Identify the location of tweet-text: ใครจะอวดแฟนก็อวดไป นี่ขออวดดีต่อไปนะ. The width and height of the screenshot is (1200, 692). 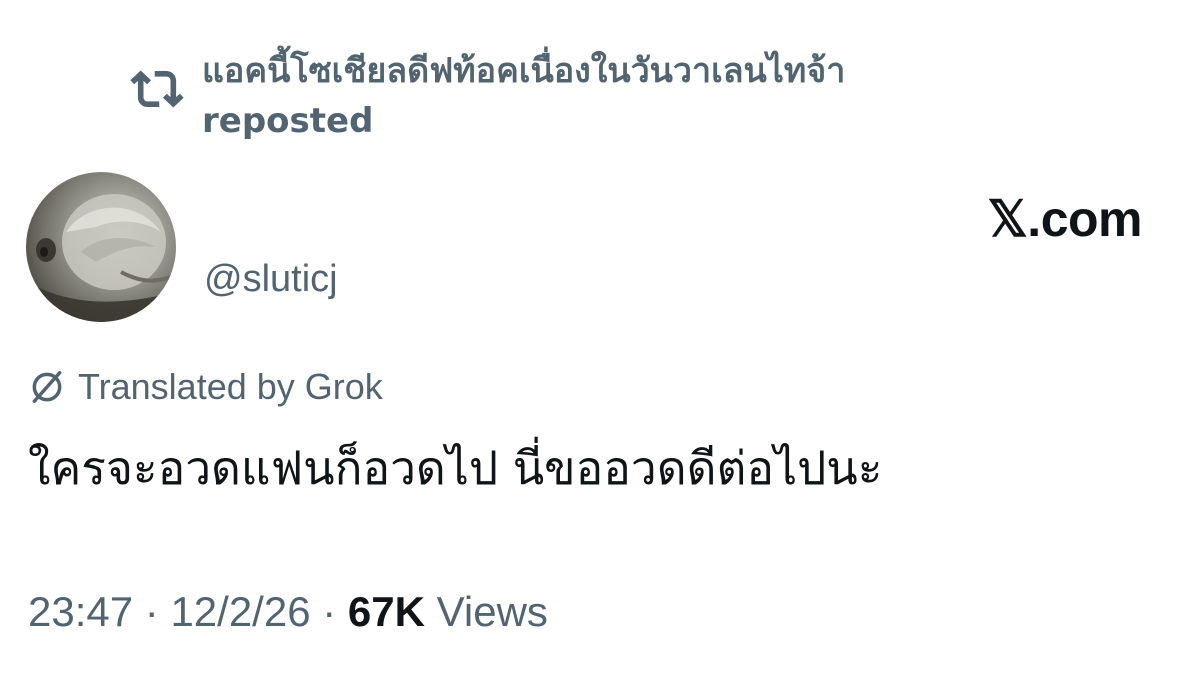
(455, 468).